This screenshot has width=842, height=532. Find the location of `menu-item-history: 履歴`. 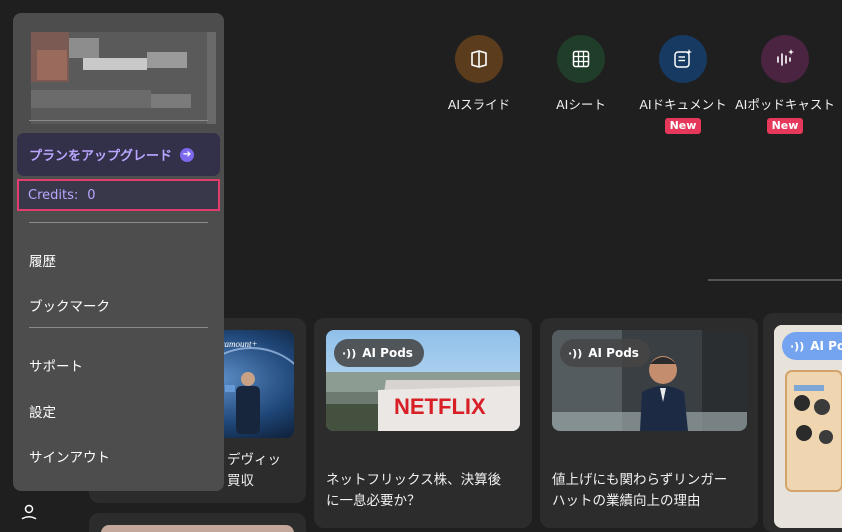

menu-item-history: 履歴 is located at coordinates (42, 260).